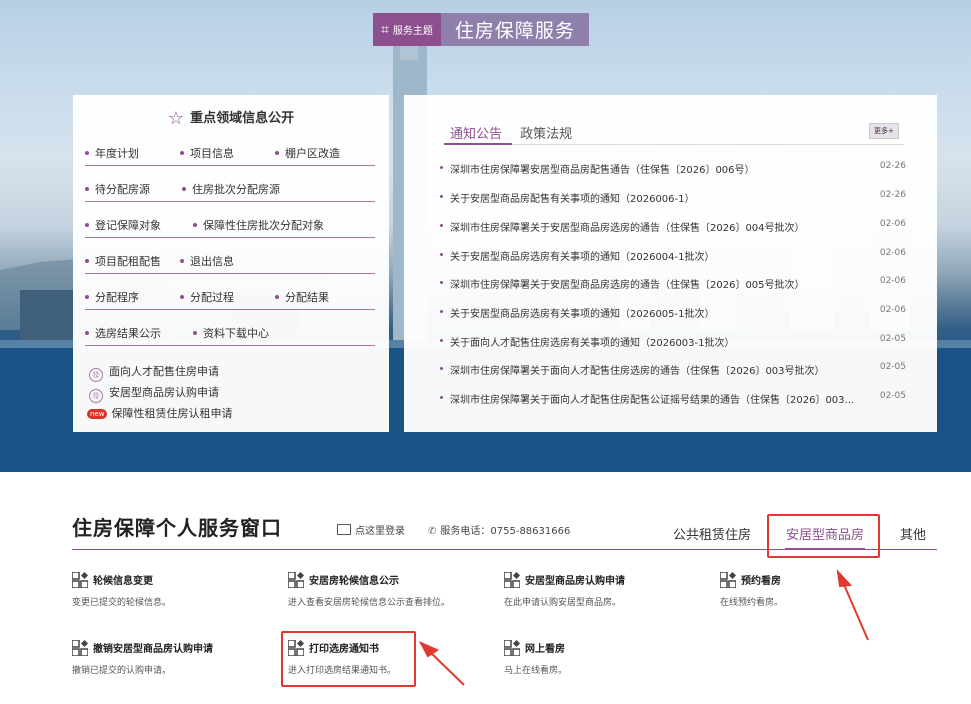  Describe the element at coordinates (643, 627) in the screenshot. I see `annotation-arrows` at that location.